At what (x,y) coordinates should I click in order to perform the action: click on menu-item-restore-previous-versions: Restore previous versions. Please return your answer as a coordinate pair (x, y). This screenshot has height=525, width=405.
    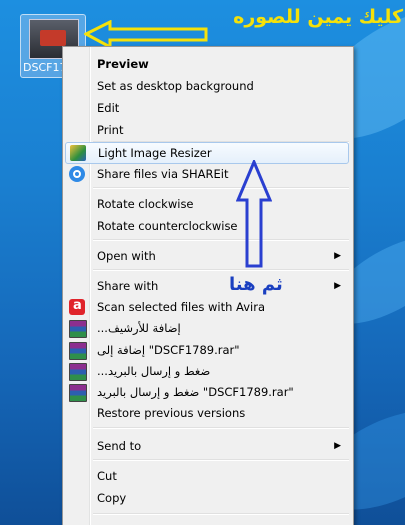
    Looking at the image, I should click on (207, 413).